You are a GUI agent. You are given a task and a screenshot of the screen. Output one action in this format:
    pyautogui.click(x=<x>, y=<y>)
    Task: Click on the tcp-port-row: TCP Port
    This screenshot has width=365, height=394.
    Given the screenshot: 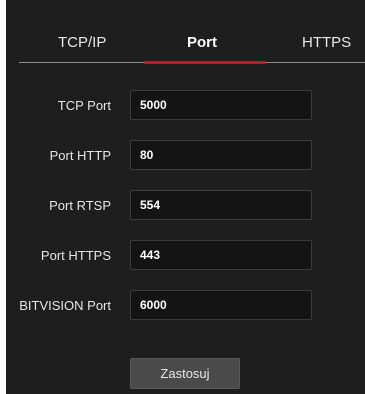 What is the action you would take?
    pyautogui.click(x=185, y=106)
    